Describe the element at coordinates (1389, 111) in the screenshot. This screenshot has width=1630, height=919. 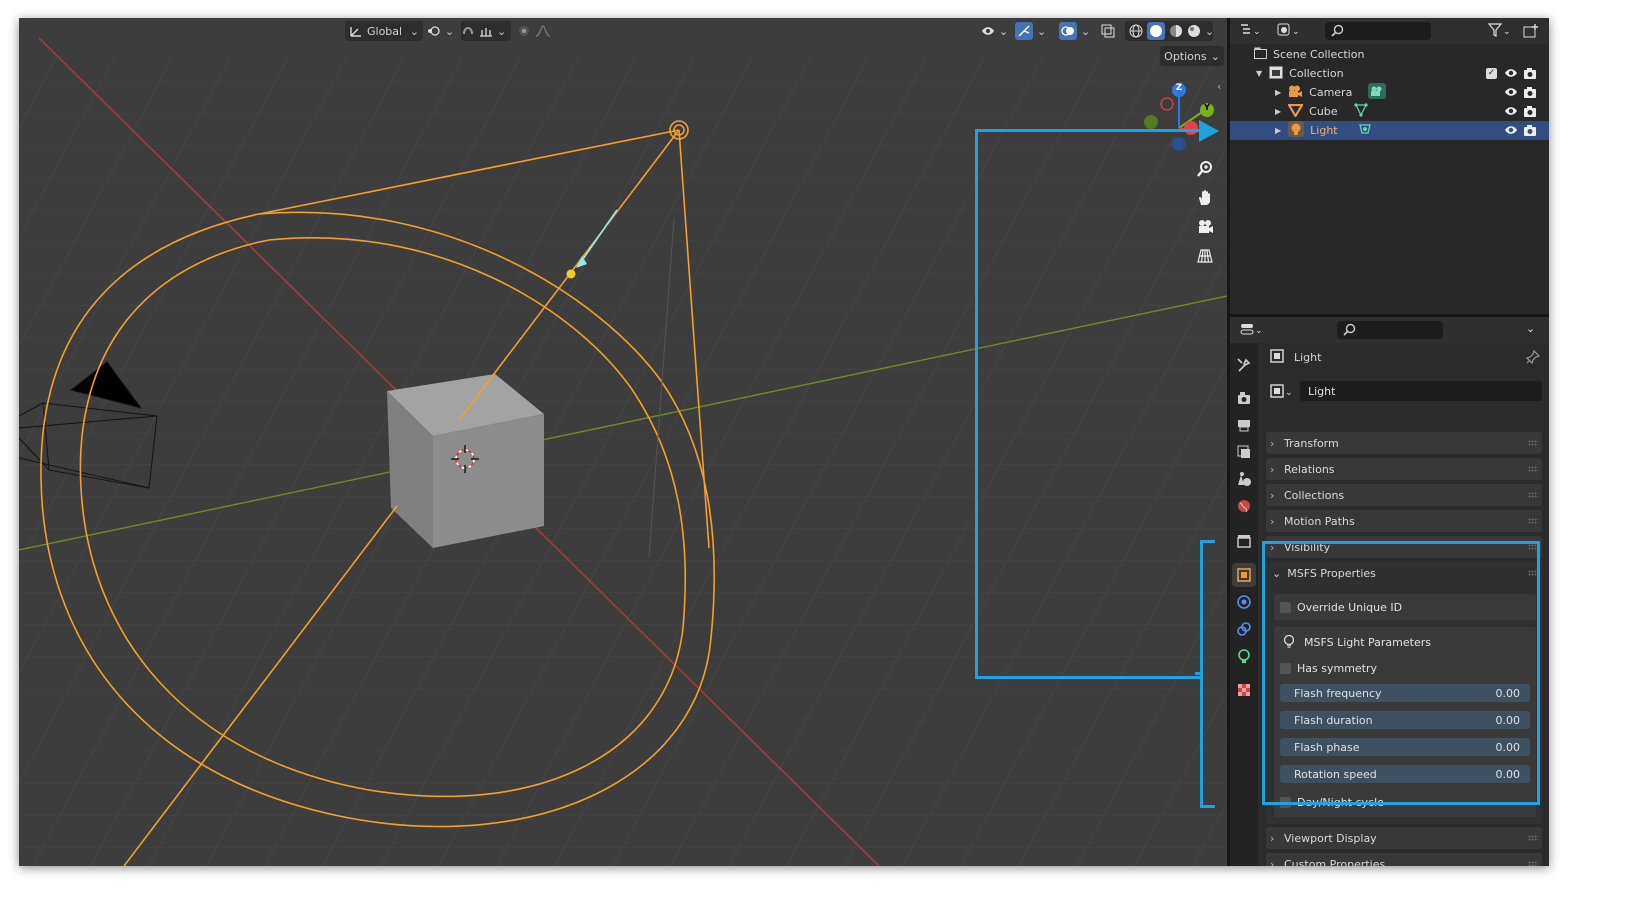
I see `outliner-item-cube: ▶ Cube` at that location.